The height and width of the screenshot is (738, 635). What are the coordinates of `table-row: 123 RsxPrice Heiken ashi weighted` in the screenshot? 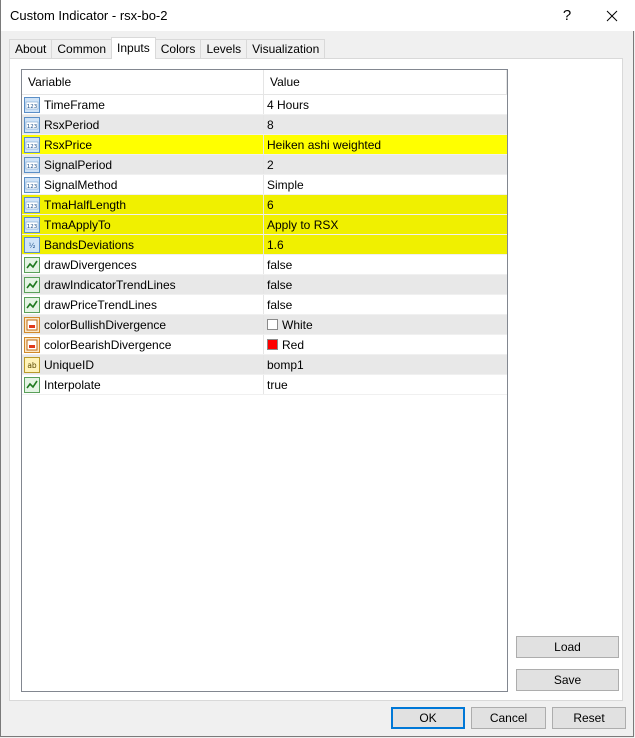 It's located at (264, 145).